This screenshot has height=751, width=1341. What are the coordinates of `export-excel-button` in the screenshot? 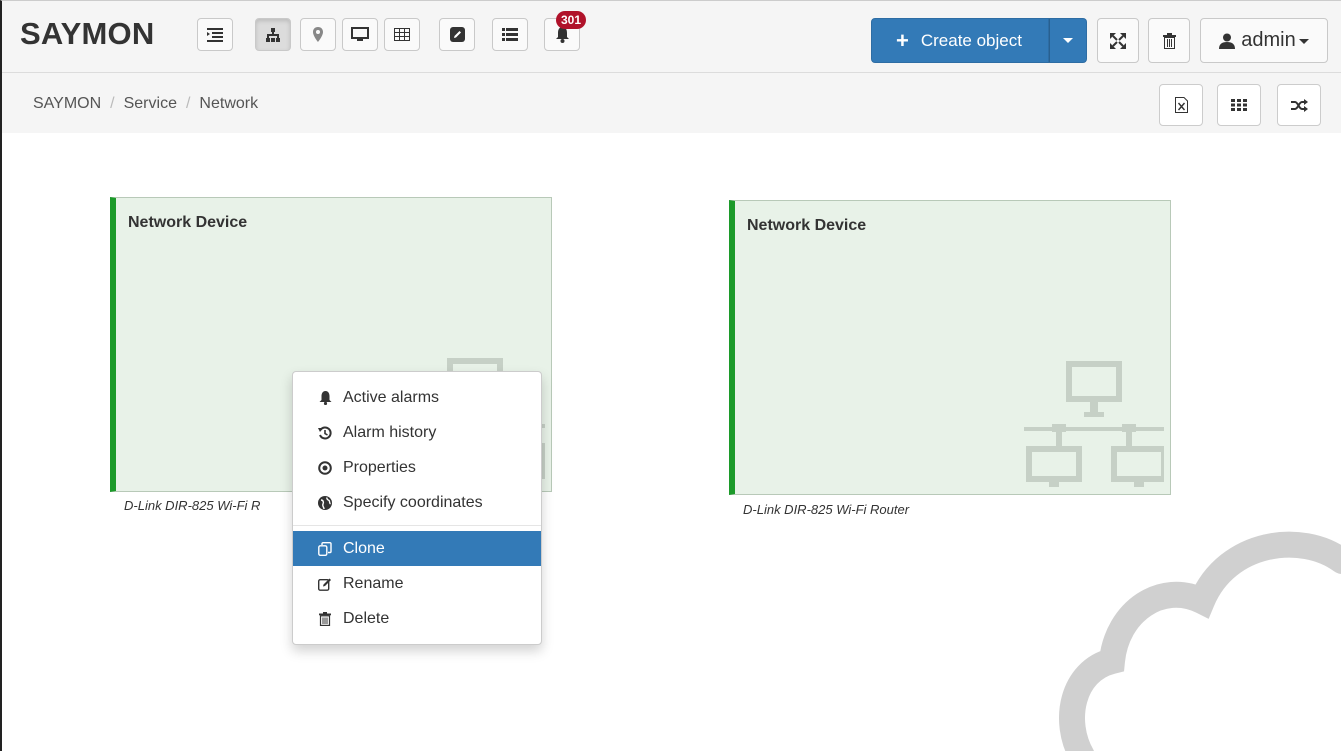 It's located at (1181, 105).